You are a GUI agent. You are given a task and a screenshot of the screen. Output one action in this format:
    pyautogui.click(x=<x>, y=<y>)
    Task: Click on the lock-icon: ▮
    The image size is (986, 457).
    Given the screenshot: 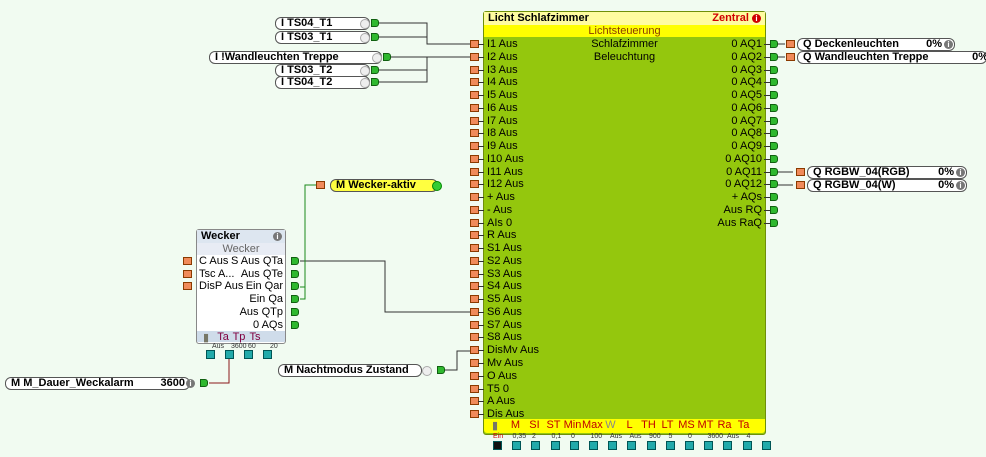 What is the action you would take?
    pyautogui.click(x=495, y=426)
    